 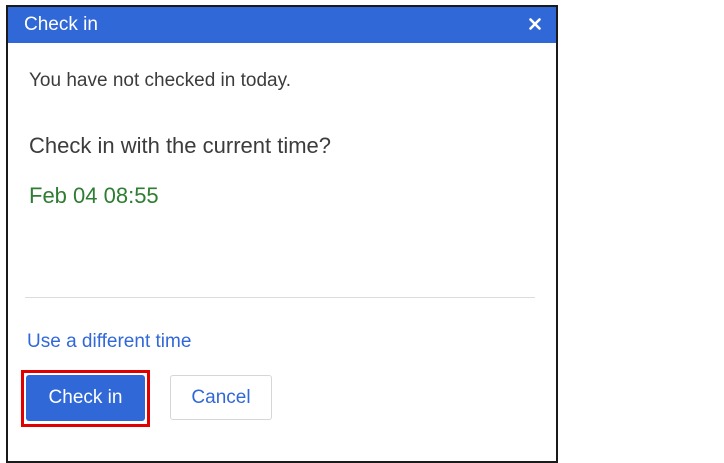 What do you see at coordinates (94, 195) in the screenshot?
I see `current-time-value: Feb 04 08:55` at bounding box center [94, 195].